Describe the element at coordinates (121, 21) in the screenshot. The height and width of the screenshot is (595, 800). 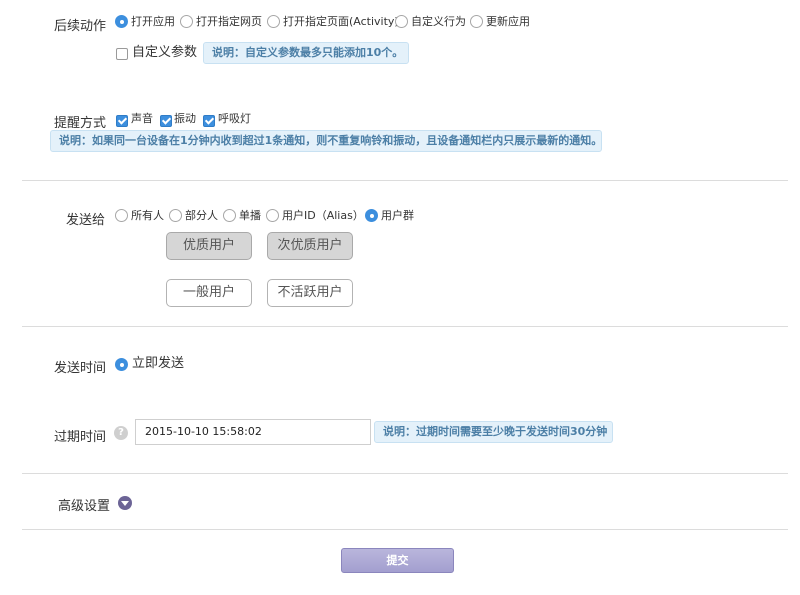
I see `radio-open-app` at that location.